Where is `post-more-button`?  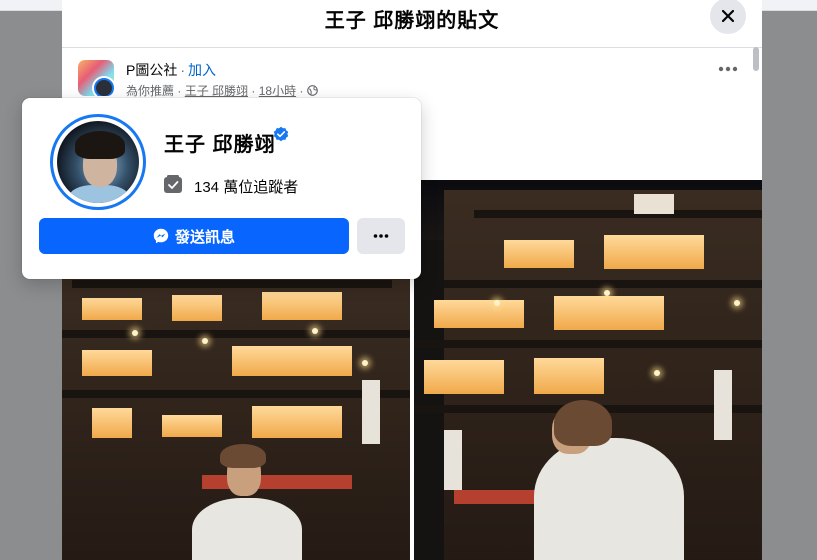
post-more-button is located at coordinates (728, 69).